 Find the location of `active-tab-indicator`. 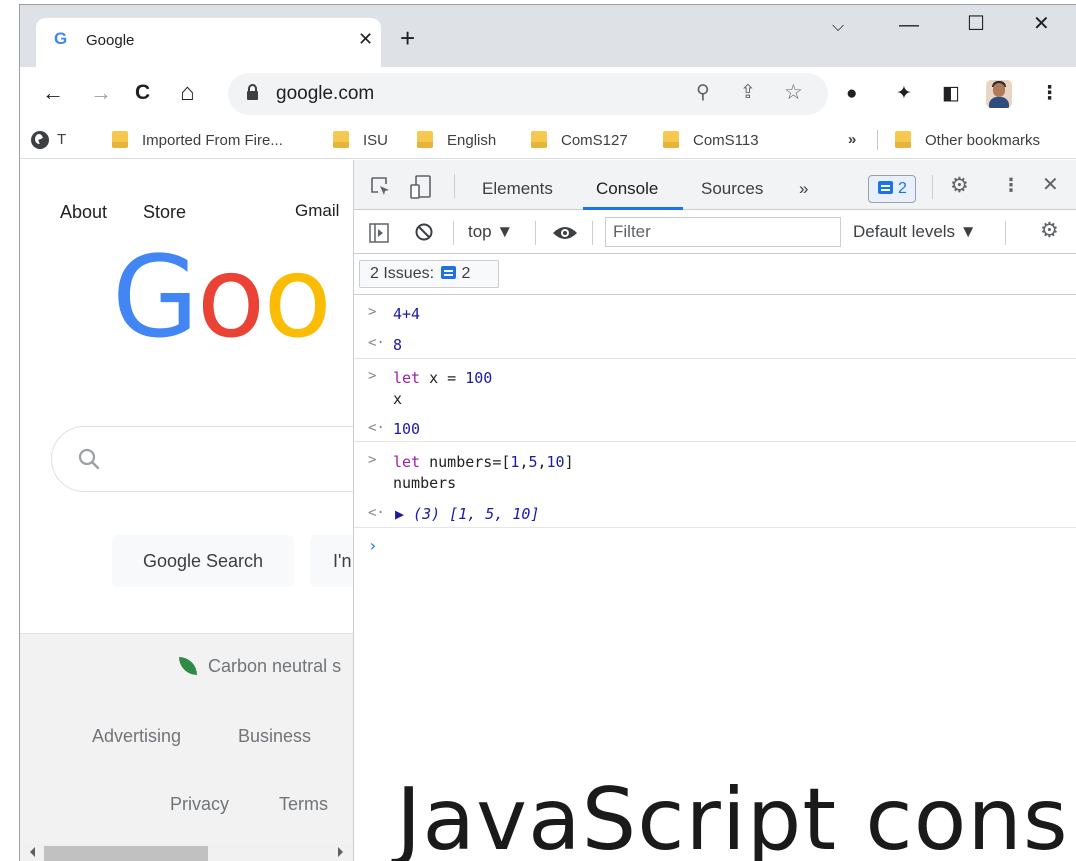

active-tab-indicator is located at coordinates (633, 208).